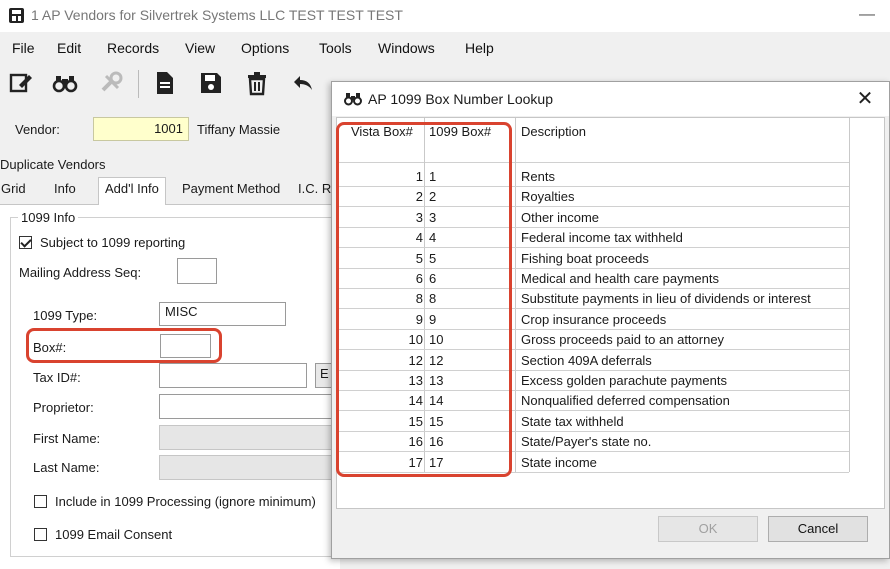  I want to click on description-cell: Section 409A deferrals, so click(586, 360).